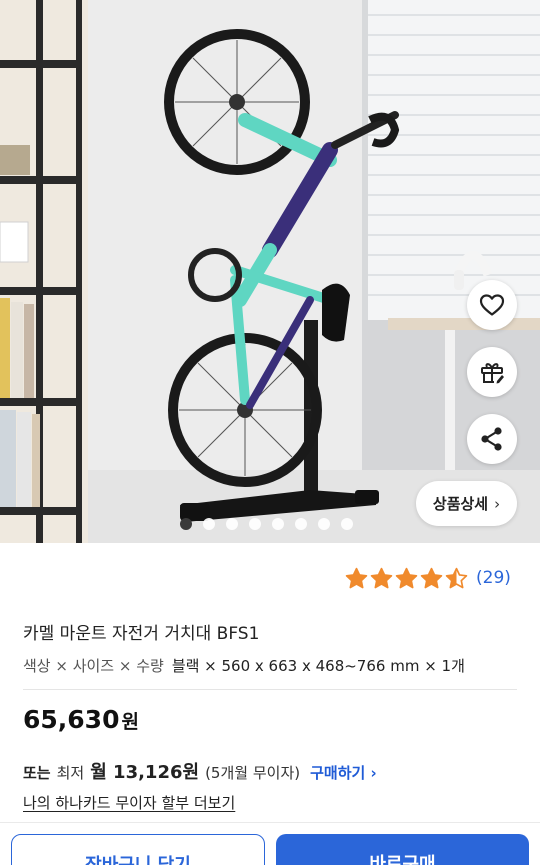 This screenshot has height=865, width=540. What do you see at coordinates (70, 773) in the screenshot?
I see `installment-min-label: 최저` at bounding box center [70, 773].